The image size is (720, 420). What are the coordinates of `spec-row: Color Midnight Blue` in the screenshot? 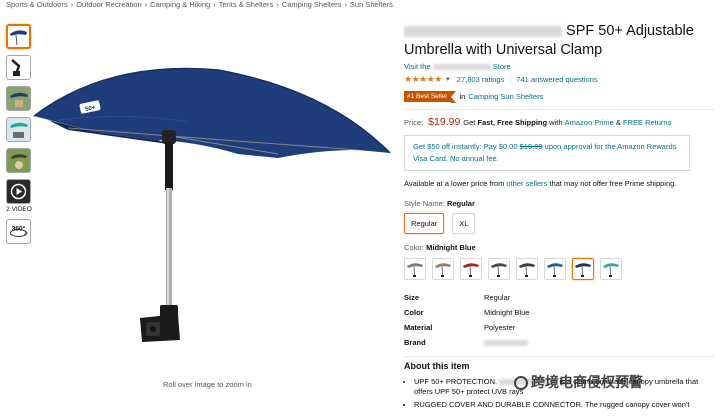 It's located at (467, 312).